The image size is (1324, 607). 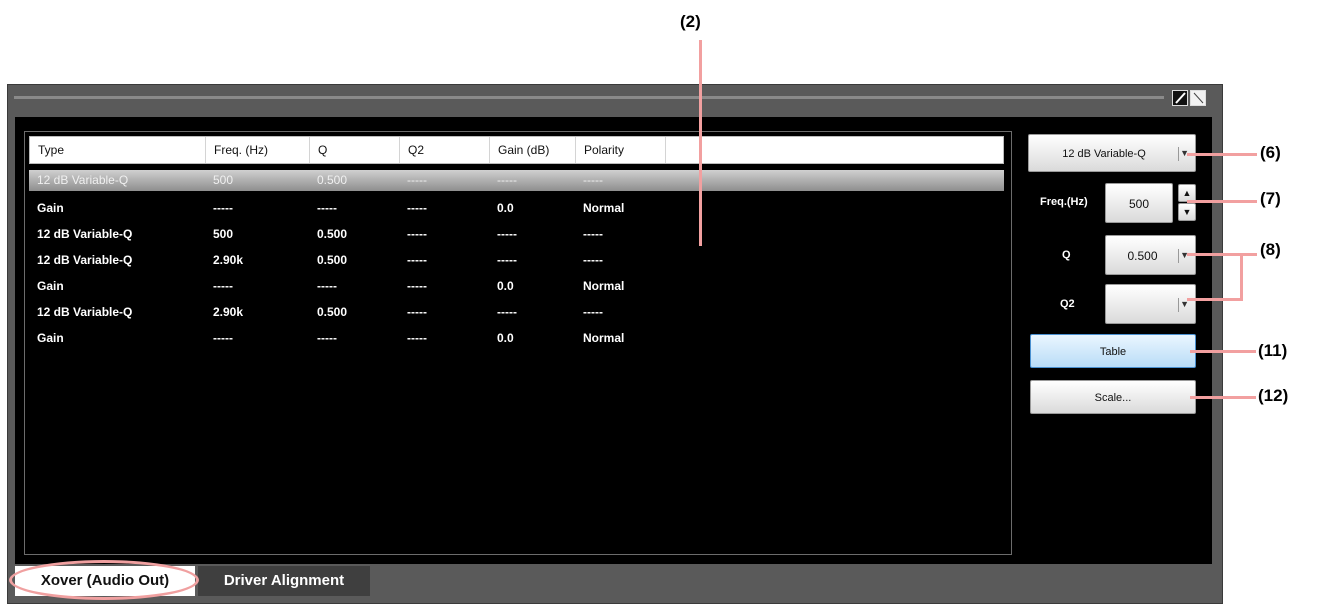 I want to click on title-divider, so click(x=589, y=97).